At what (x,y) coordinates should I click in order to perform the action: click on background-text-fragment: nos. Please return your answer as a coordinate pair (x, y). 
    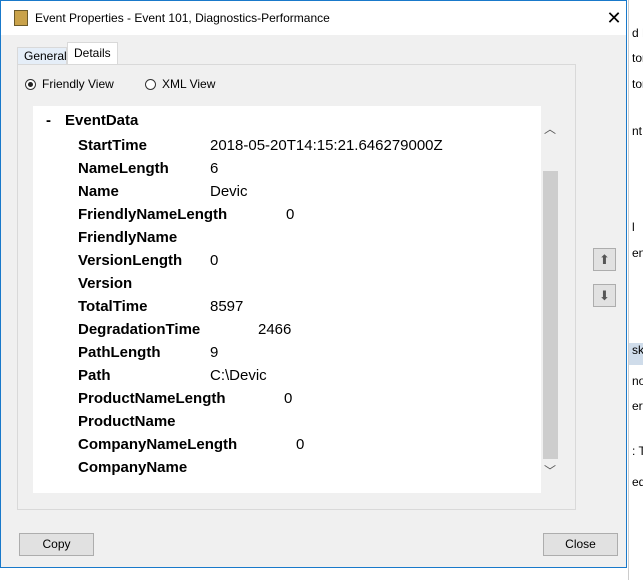
    Looking at the image, I should click on (637, 381).